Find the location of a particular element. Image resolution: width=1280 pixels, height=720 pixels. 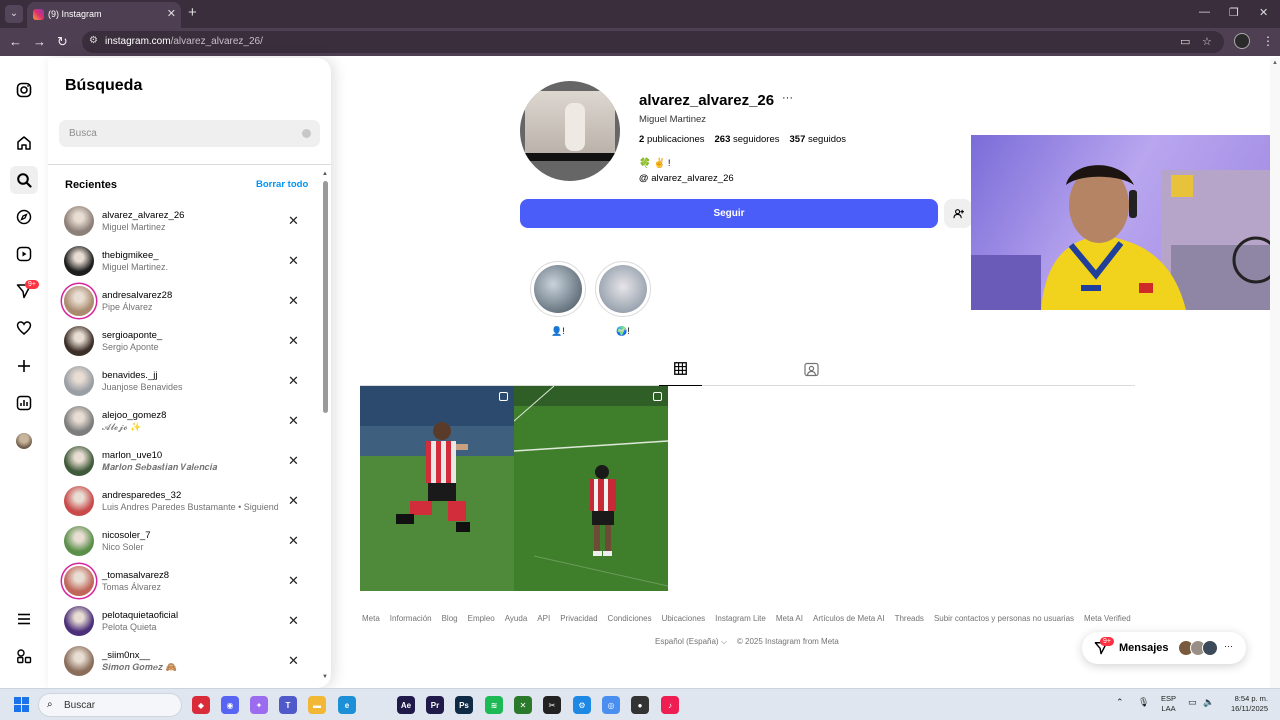

follow-button: Seguir is located at coordinates (729, 213).